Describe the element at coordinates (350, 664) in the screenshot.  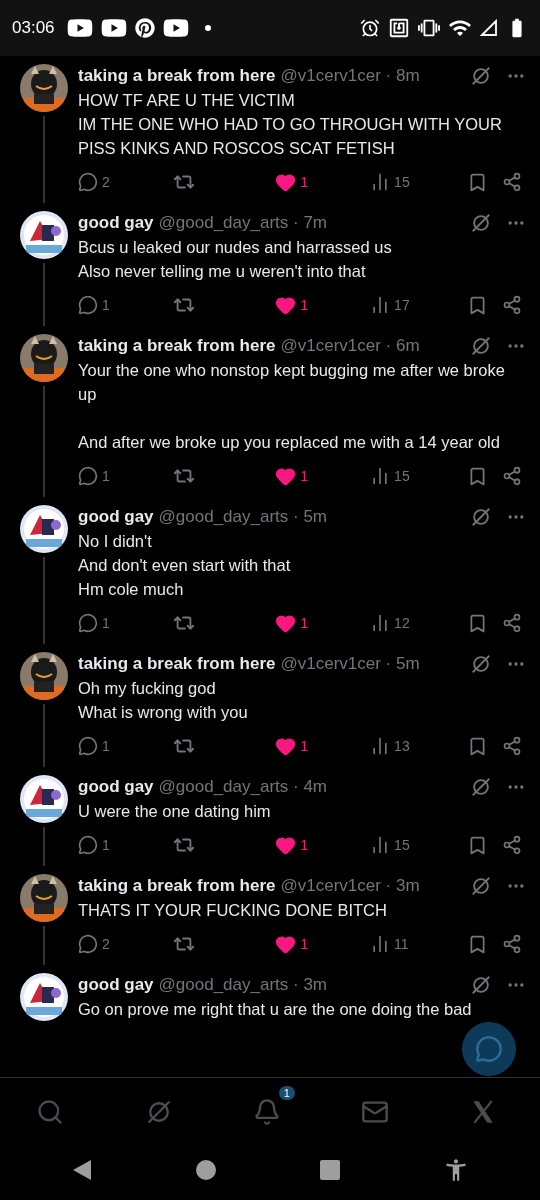
I see `handle-and-time: @v1cerv1cer · 5m` at that location.